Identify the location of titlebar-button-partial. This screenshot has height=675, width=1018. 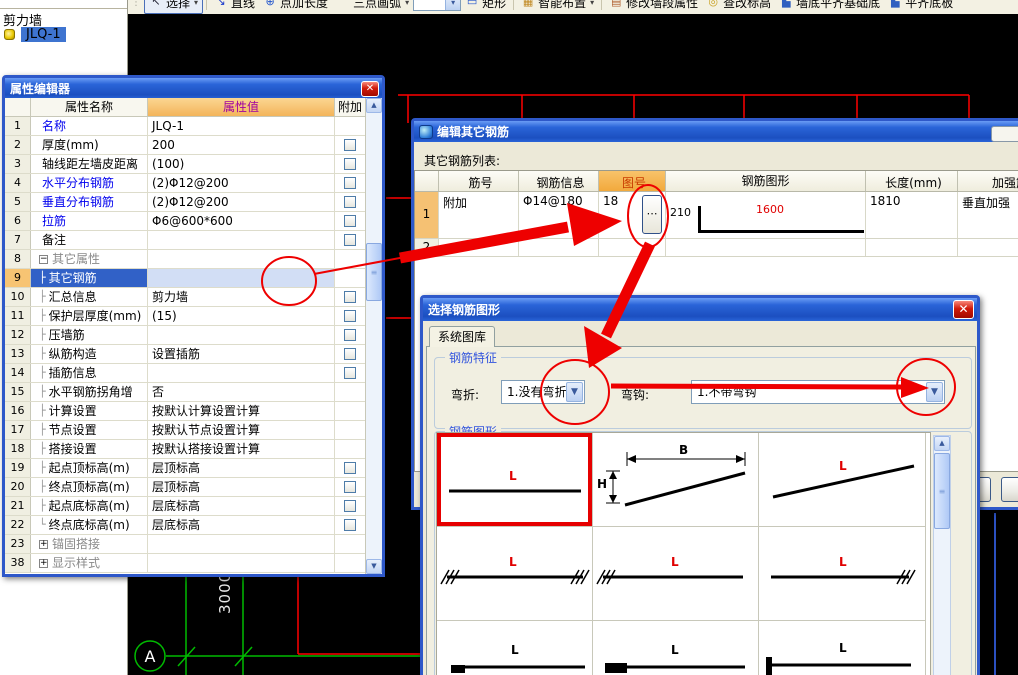
(1004, 134).